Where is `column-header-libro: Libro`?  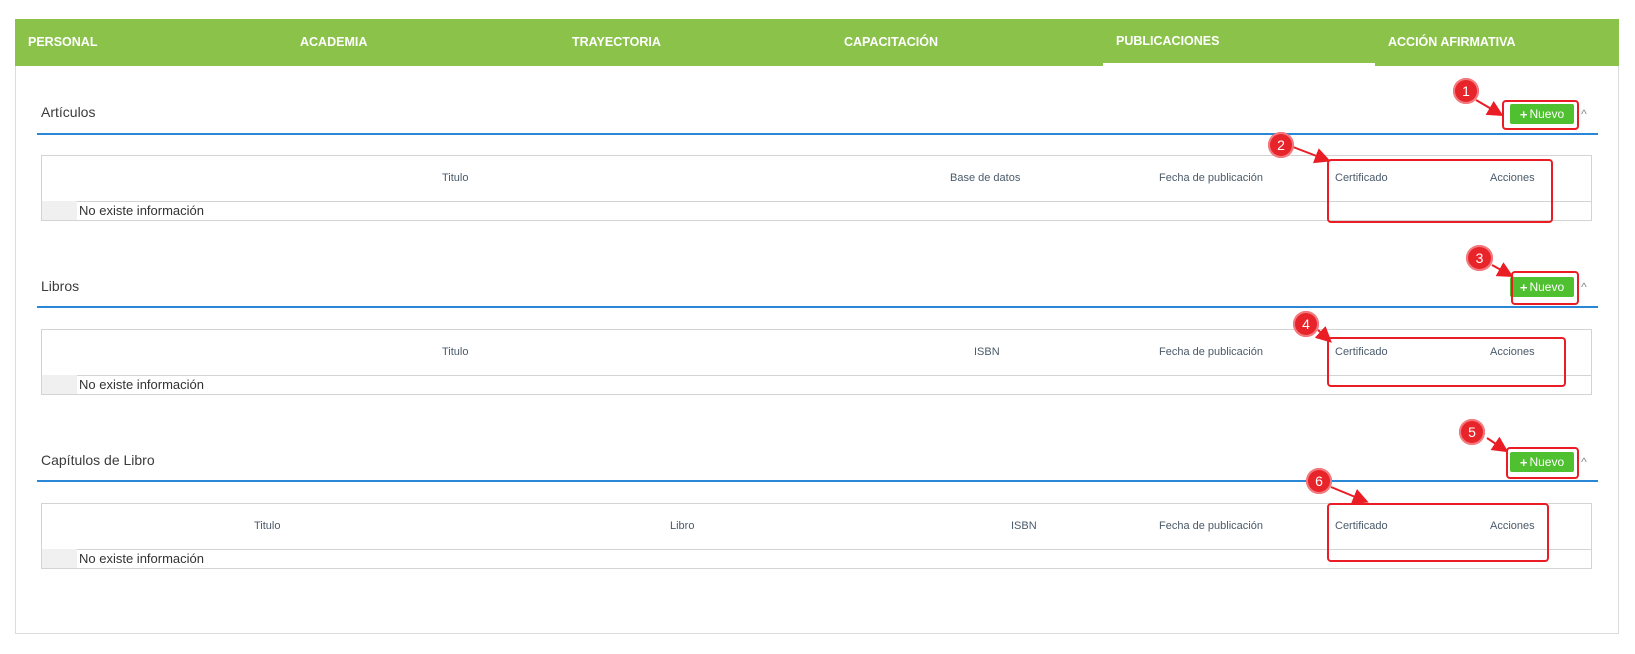 column-header-libro: Libro is located at coordinates (682, 526).